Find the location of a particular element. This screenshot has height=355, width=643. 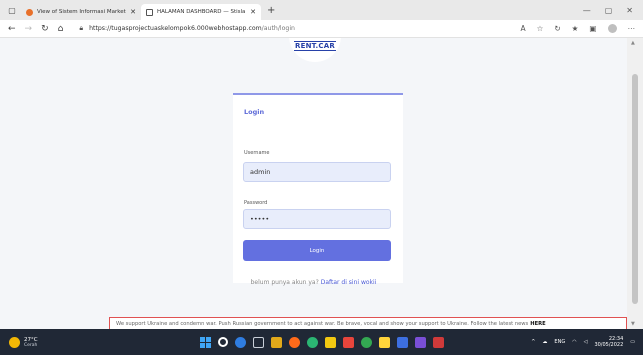

taskbar-apps is located at coordinates (322, 342).